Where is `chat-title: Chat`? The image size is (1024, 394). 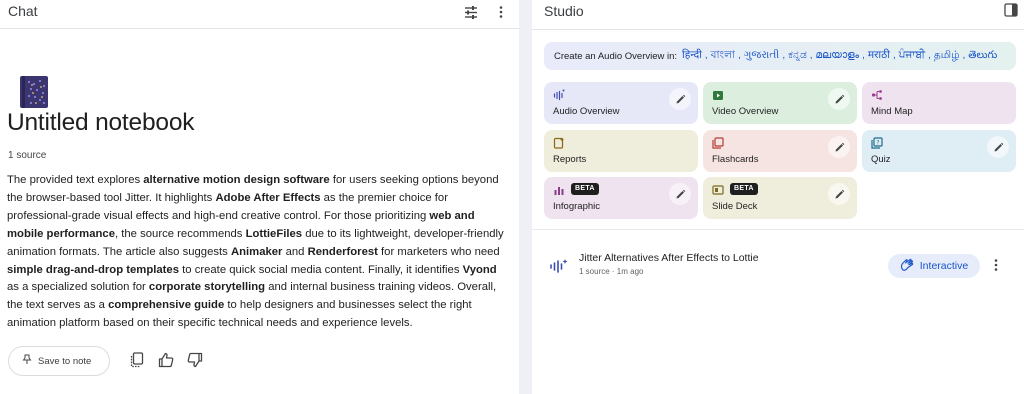
chat-title: Chat is located at coordinates (23, 11).